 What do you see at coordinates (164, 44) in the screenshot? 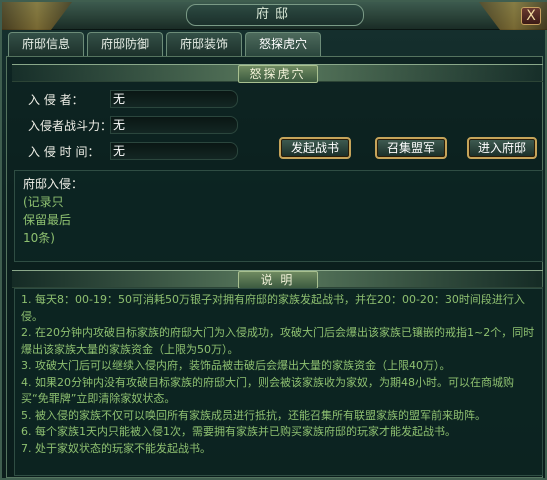
I see `tab-bar: 府邸信息 府邸防御 府邸装饰 怒探虎穴` at bounding box center [164, 44].